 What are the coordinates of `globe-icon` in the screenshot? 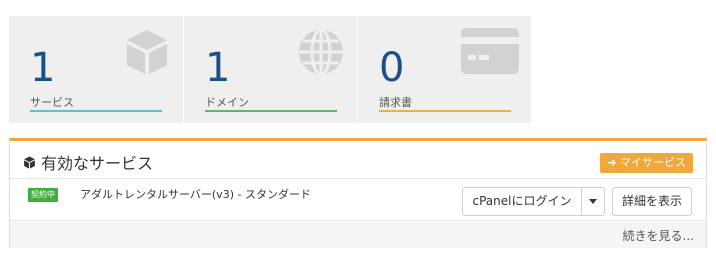 It's located at (321, 54).